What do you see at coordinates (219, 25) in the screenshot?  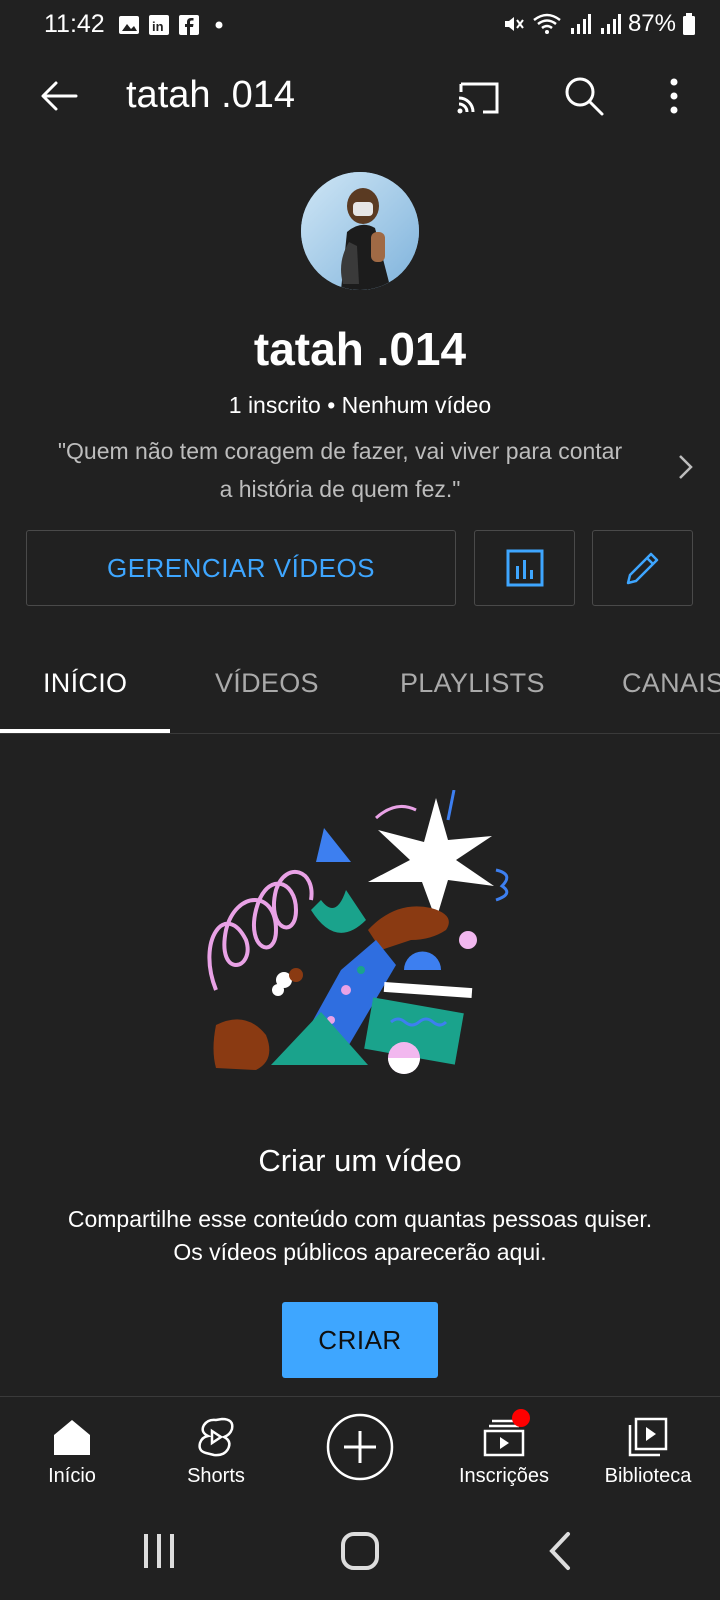 I see `dot-icon` at bounding box center [219, 25].